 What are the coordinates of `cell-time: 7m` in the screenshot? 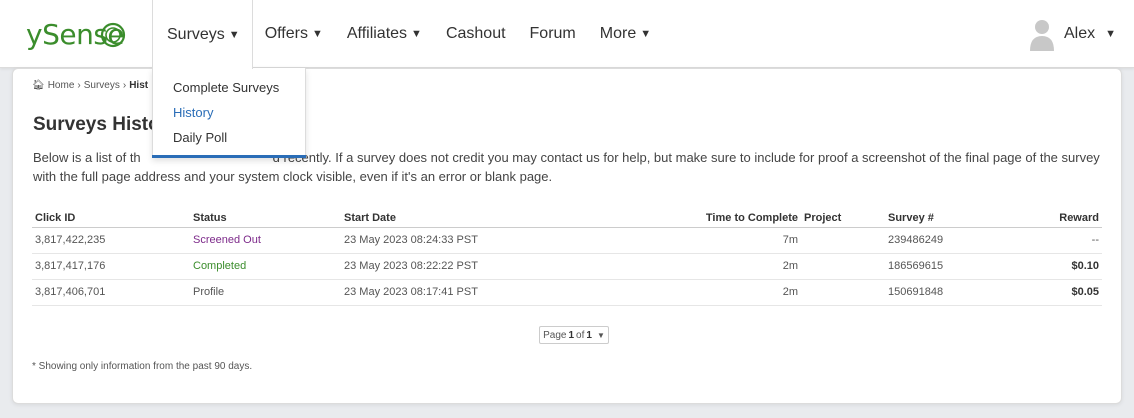 It's located at (701, 240).